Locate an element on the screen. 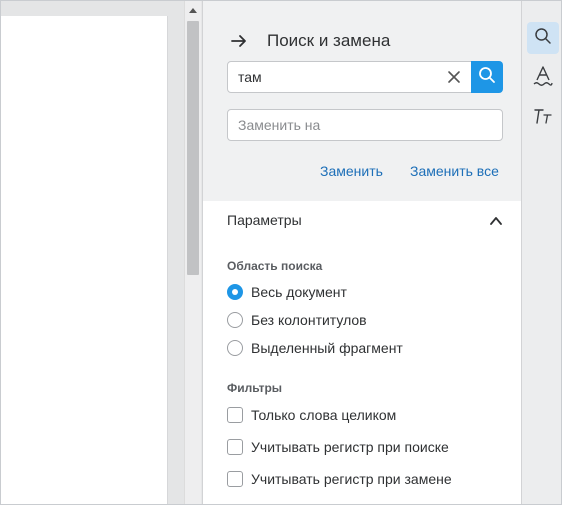 This screenshot has height=505, width=562. replace-field is located at coordinates (365, 125).